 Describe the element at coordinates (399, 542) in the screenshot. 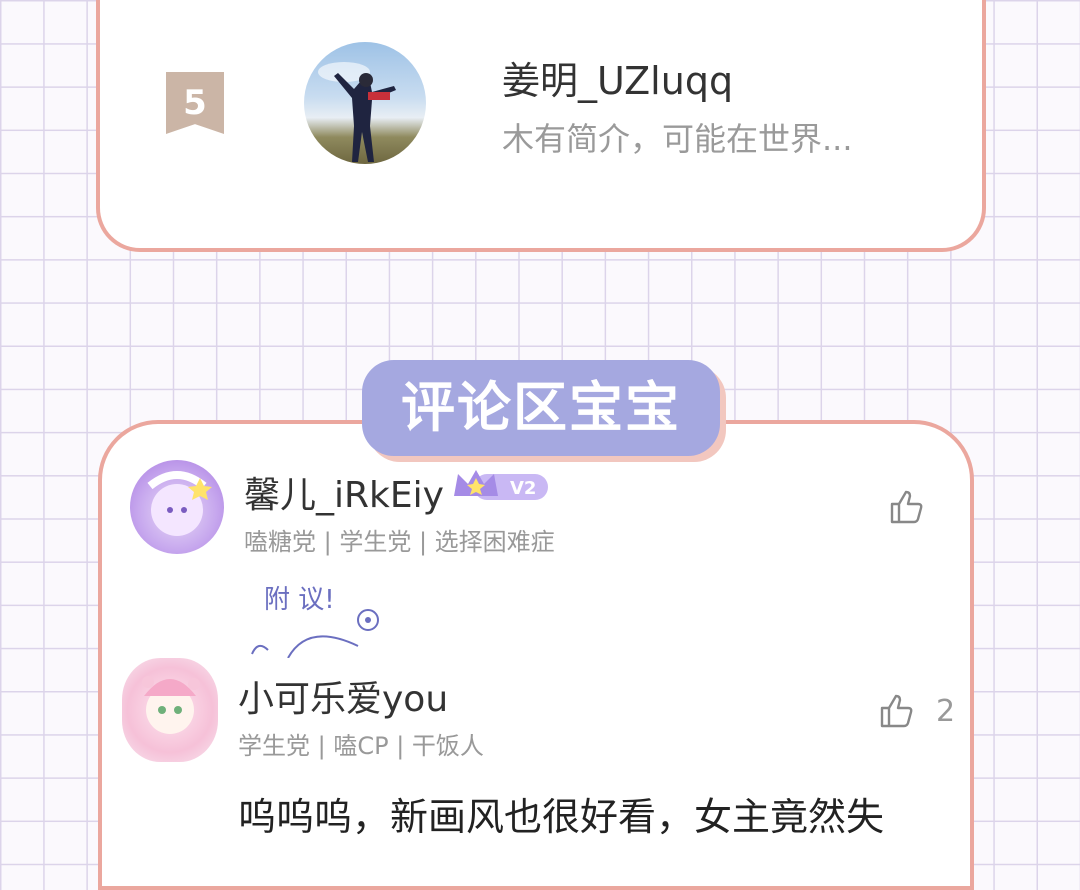

I see `comment-tags: 嗑糖党 | 学生党 | 选择困难症` at that location.